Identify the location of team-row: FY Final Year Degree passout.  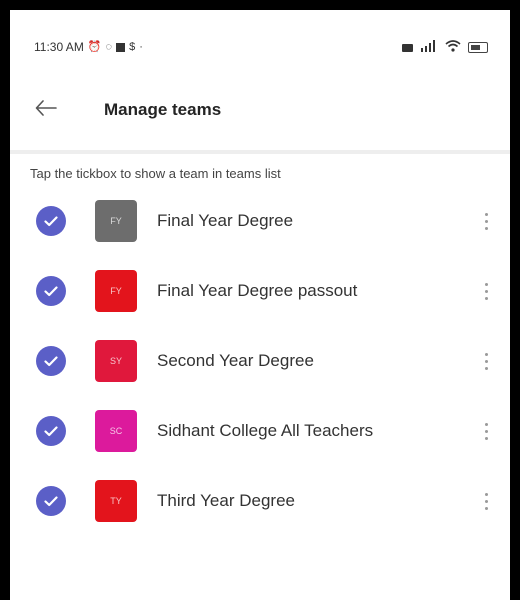
(260, 291).